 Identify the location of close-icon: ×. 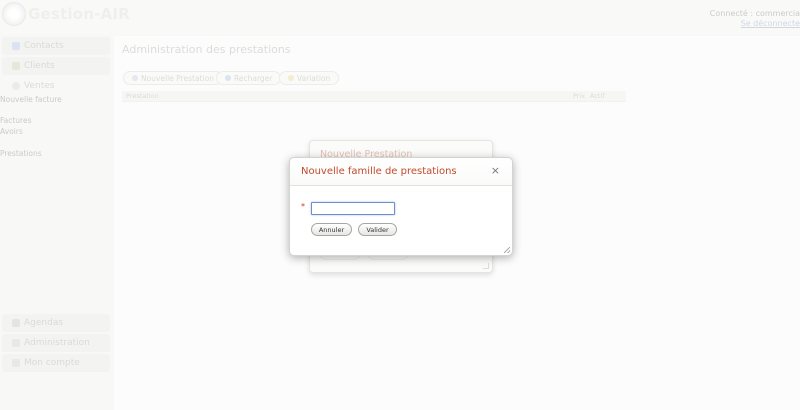
(495, 171).